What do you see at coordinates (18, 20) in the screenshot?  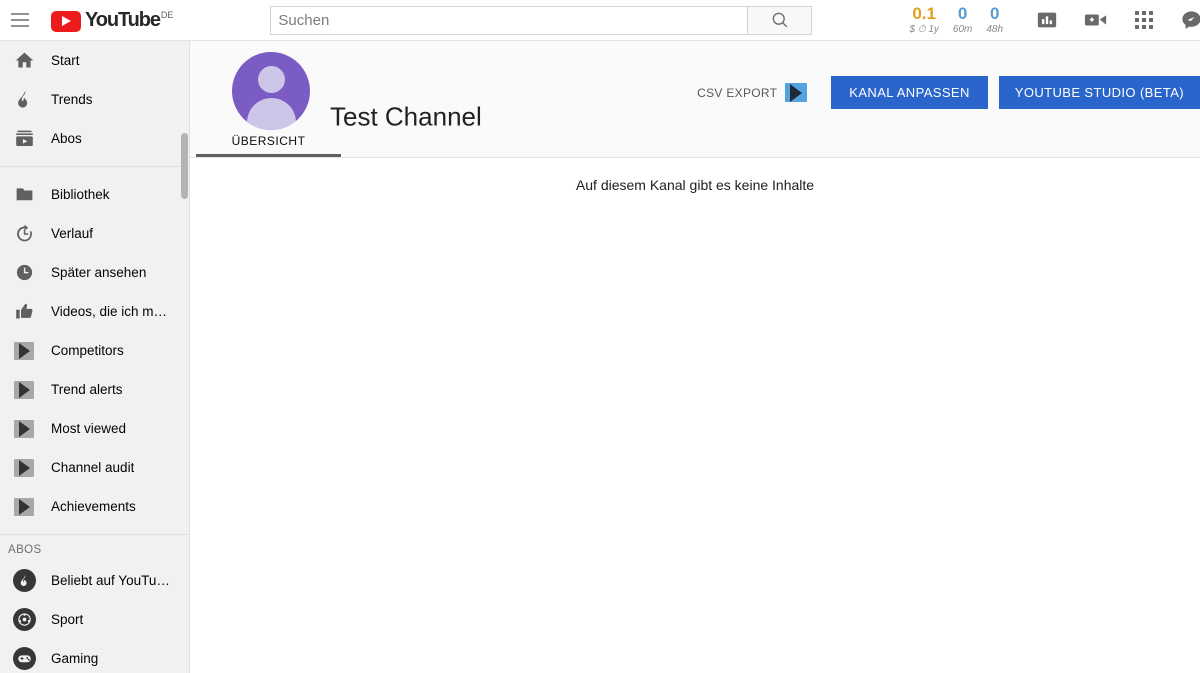 I see `hamburger-menu-icon` at bounding box center [18, 20].